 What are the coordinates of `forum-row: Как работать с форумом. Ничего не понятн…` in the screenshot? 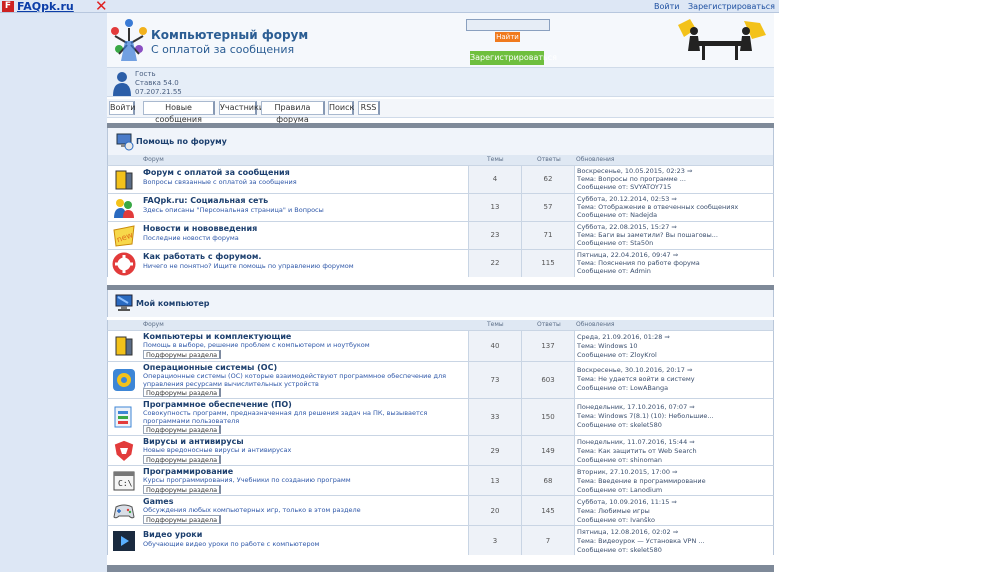 It's located at (440, 263).